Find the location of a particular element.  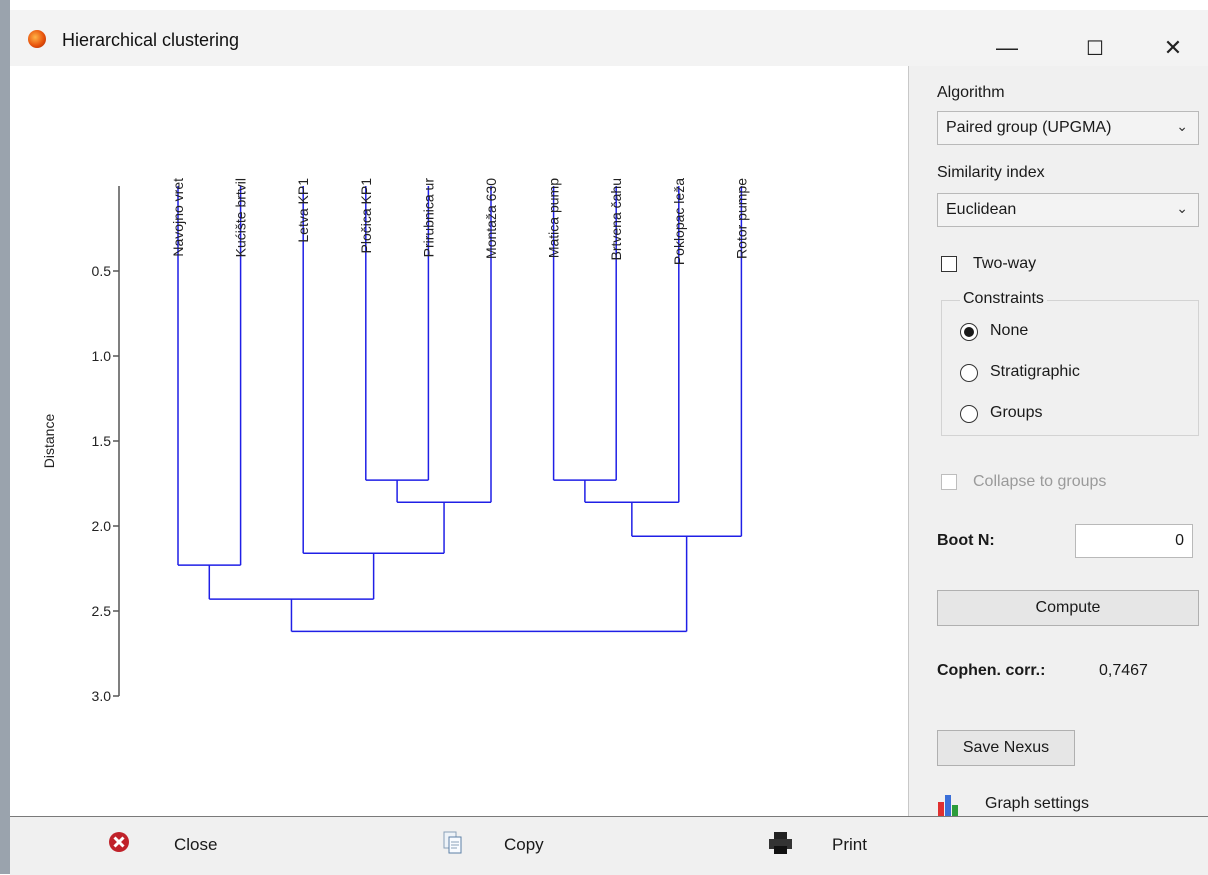

print-action: Print is located at coordinates (838, 846).